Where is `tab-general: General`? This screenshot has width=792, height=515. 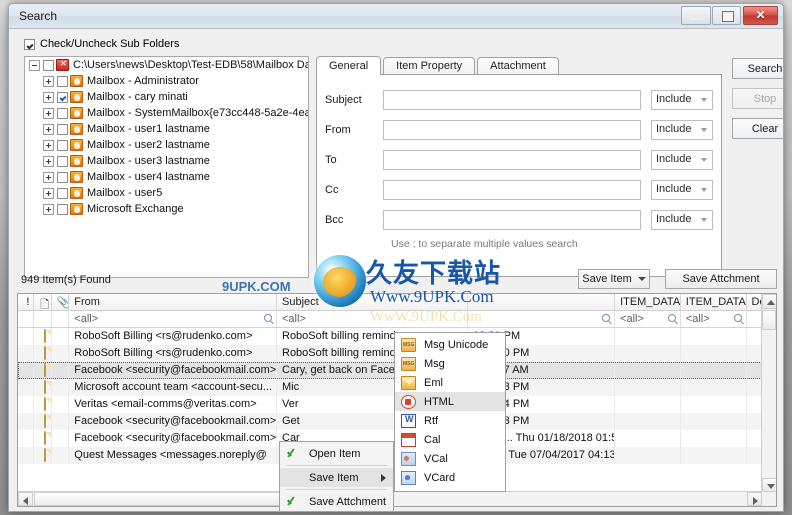
tab-general: General is located at coordinates (349, 65).